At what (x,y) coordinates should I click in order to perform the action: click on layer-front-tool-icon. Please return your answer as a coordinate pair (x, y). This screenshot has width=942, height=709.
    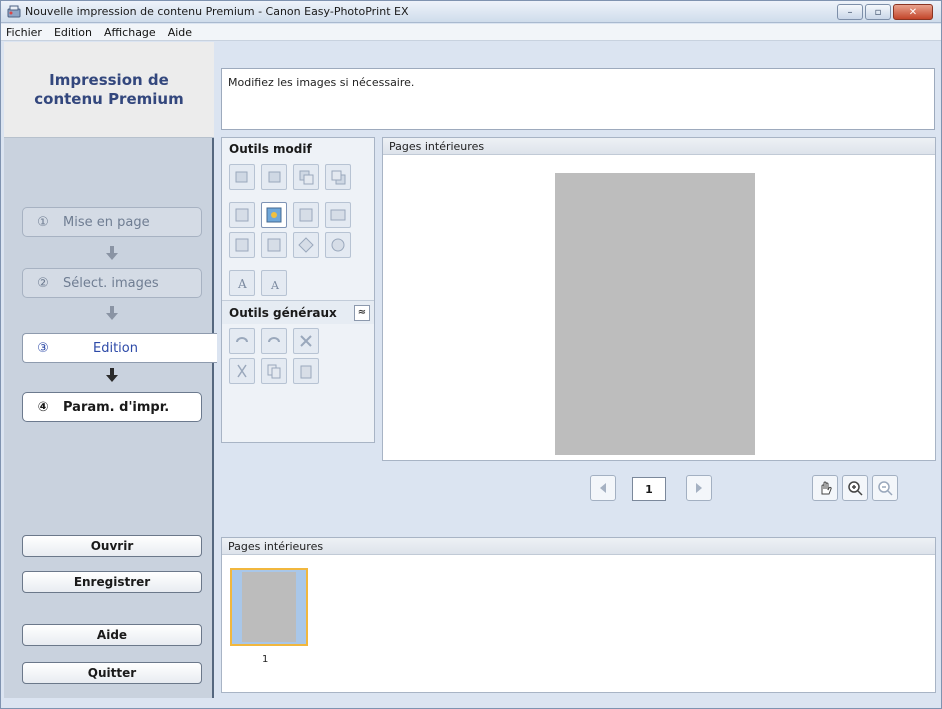
    Looking at the image, I should click on (338, 177).